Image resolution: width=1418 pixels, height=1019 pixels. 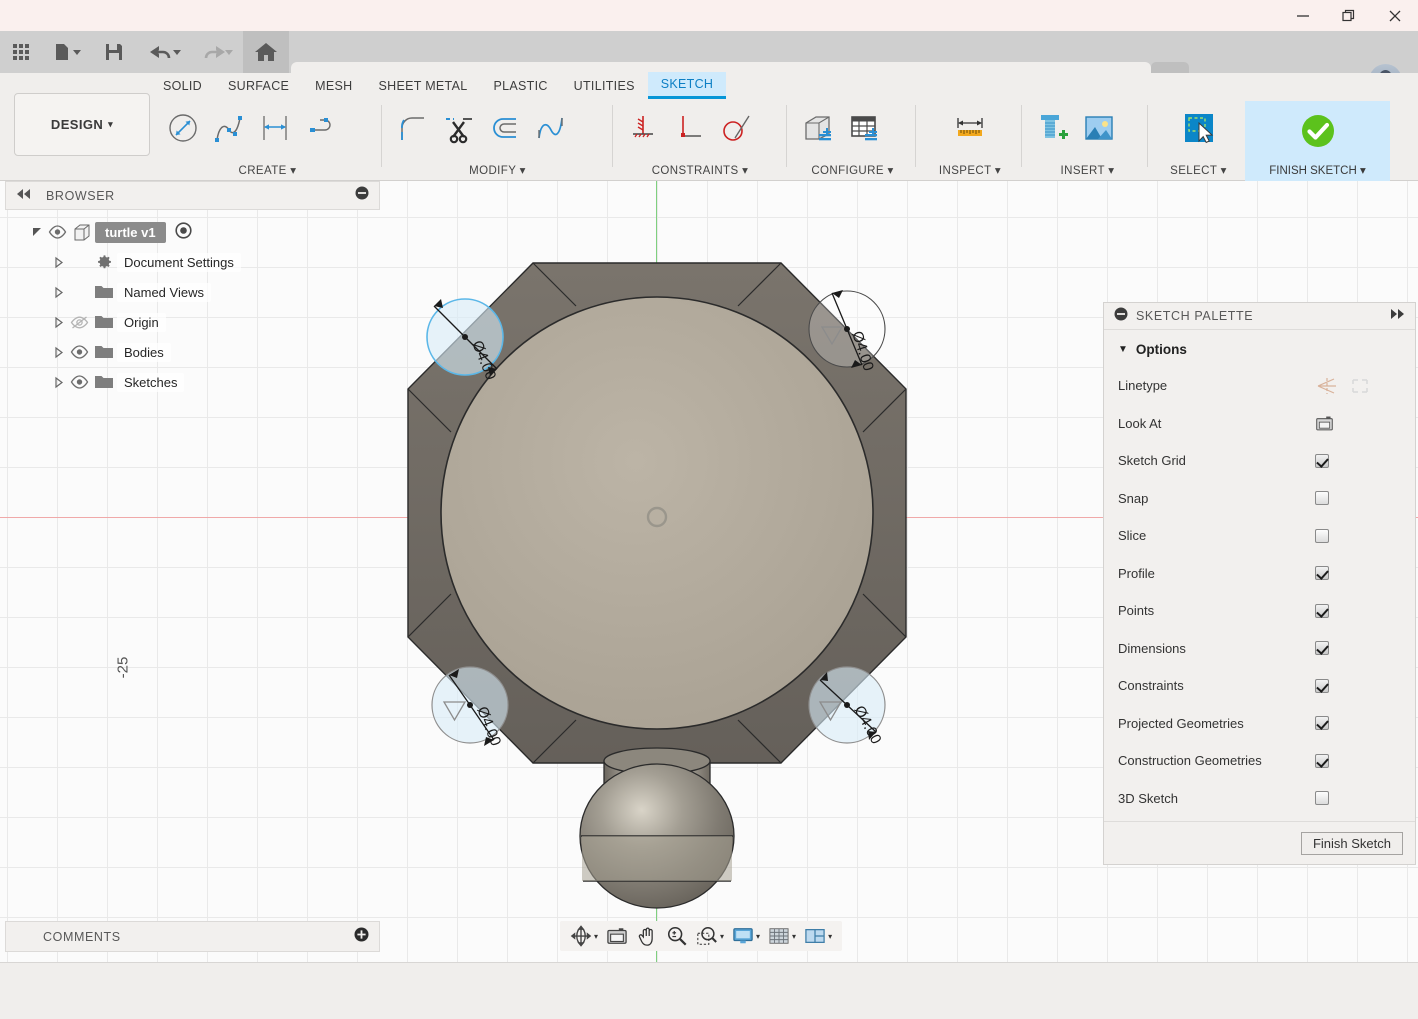 What do you see at coordinates (1303, 15) in the screenshot?
I see `window-minimize-button` at bounding box center [1303, 15].